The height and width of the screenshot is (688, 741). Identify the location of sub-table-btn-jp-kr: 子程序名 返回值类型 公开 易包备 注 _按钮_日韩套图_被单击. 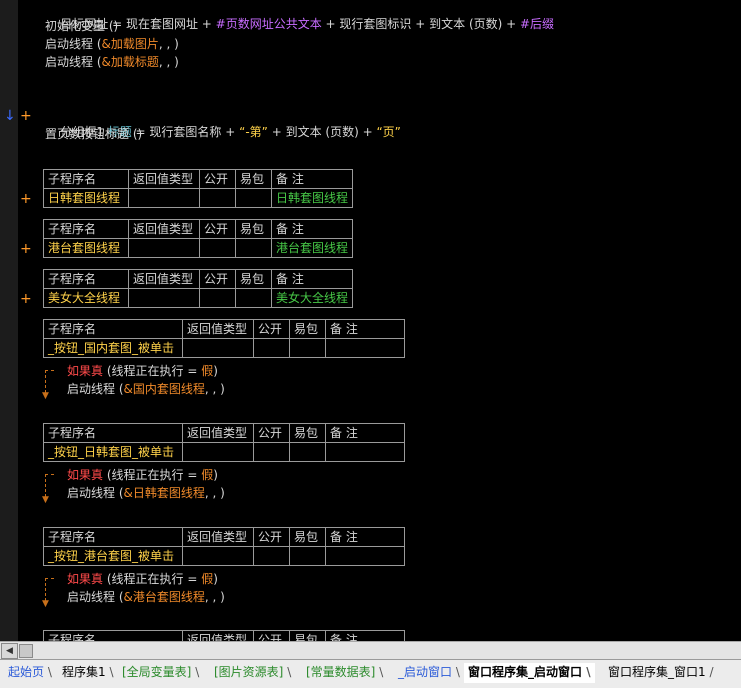
(224, 442).